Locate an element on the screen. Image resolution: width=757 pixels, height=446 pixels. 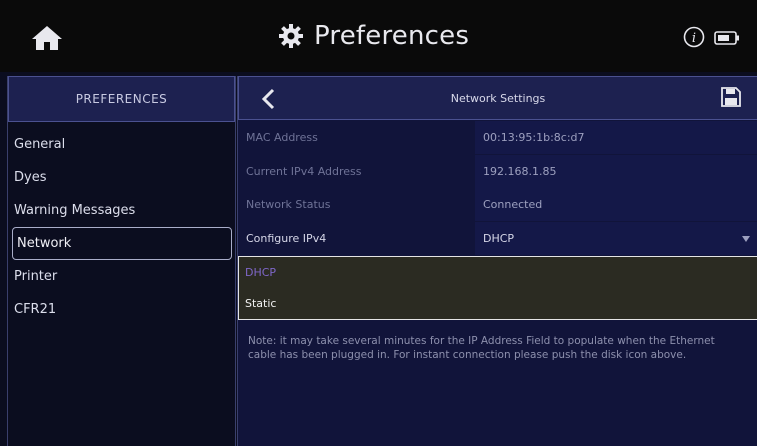
info-icon: i is located at coordinates (694, 37).